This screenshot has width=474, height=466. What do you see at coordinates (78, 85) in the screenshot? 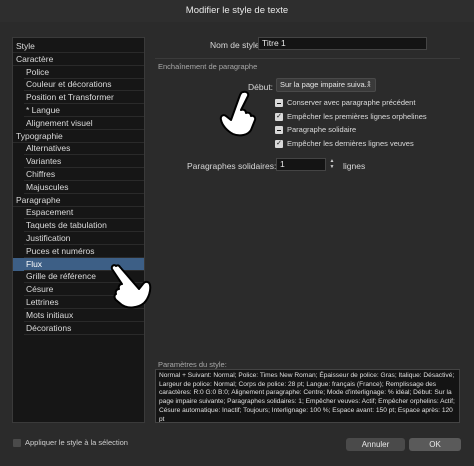
I see `sidebar-item: Couleur et décorations` at bounding box center [78, 85].